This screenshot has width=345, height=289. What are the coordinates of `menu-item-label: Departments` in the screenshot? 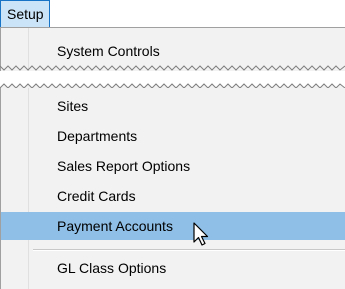 It's located at (97, 136).